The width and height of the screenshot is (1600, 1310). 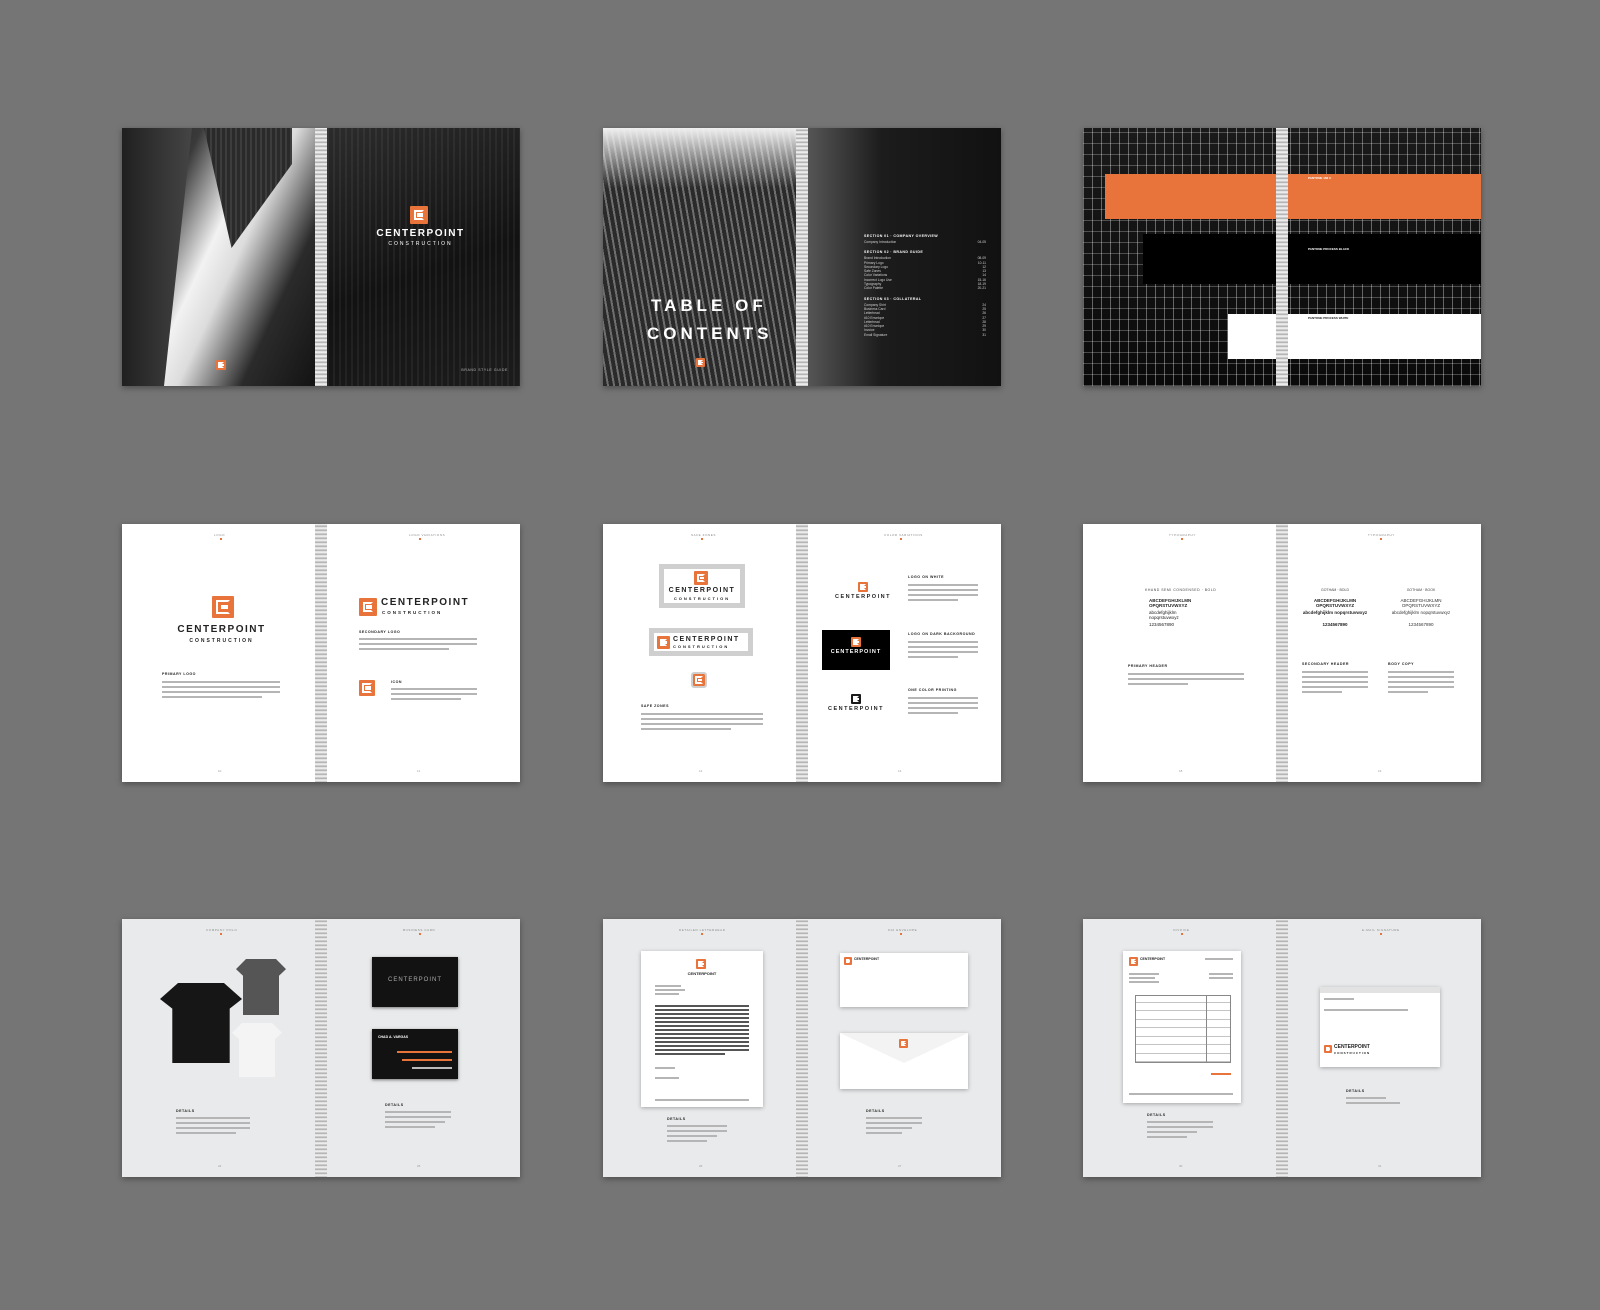 I want to click on envelope-front: CENTERPOINT, so click(x=904, y=980).